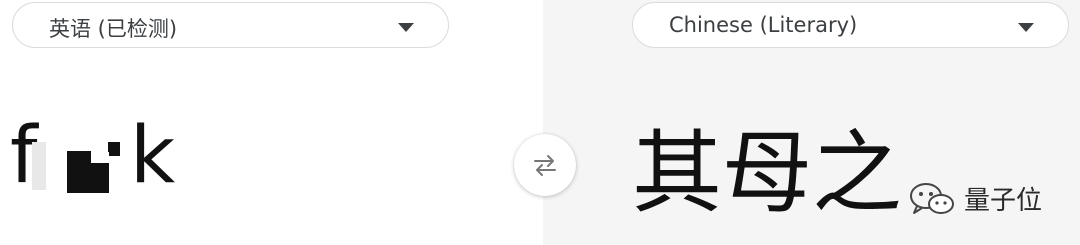 This screenshot has width=1080, height=245. What do you see at coordinates (1003, 201) in the screenshot?
I see `watermark-text: 量子位` at bounding box center [1003, 201].